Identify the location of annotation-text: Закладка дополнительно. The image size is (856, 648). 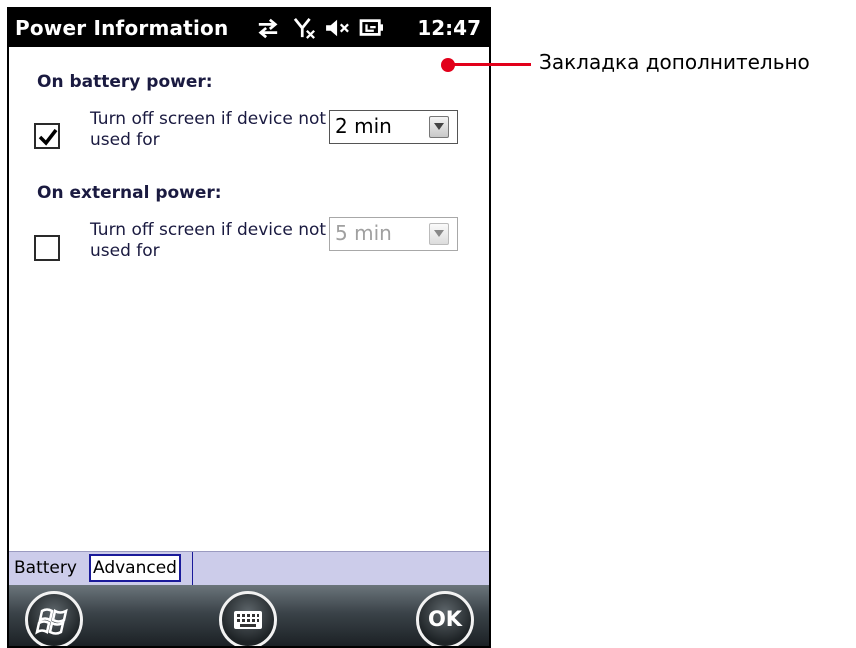
(674, 62).